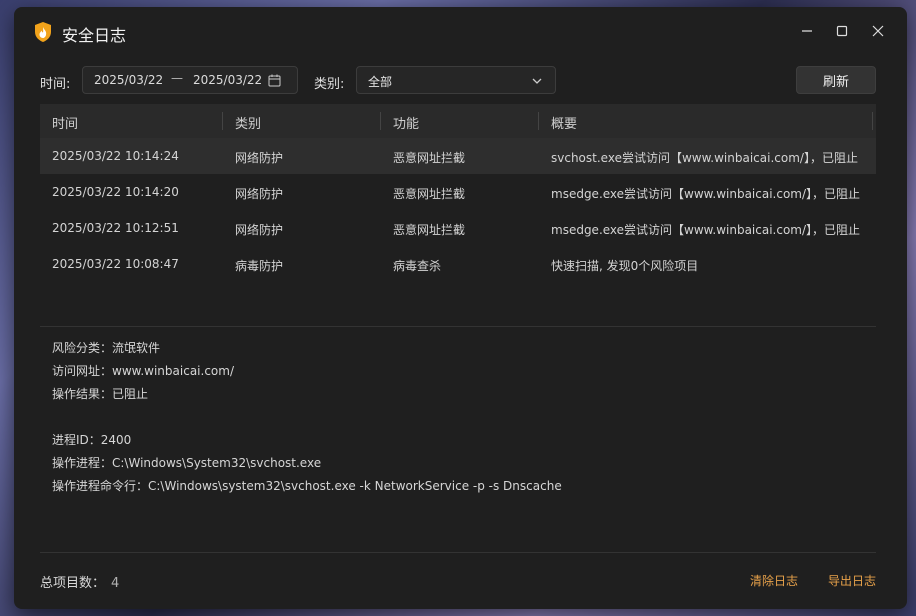 The width and height of the screenshot is (916, 616). I want to click on filter-bar: 时间: 2025/03/22 — 2025/03/22 类别: 全部 刷新, so click(460, 81).